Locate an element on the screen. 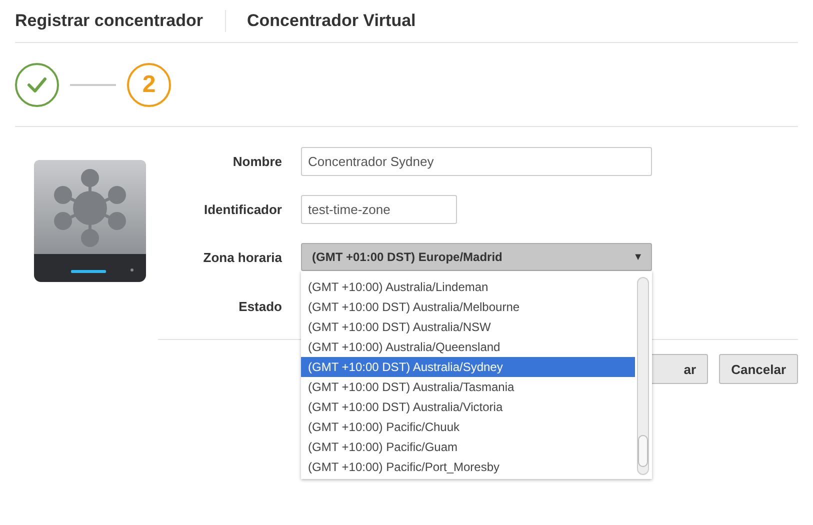 The height and width of the screenshot is (525, 813). network-drive-icon is located at coordinates (90, 221).